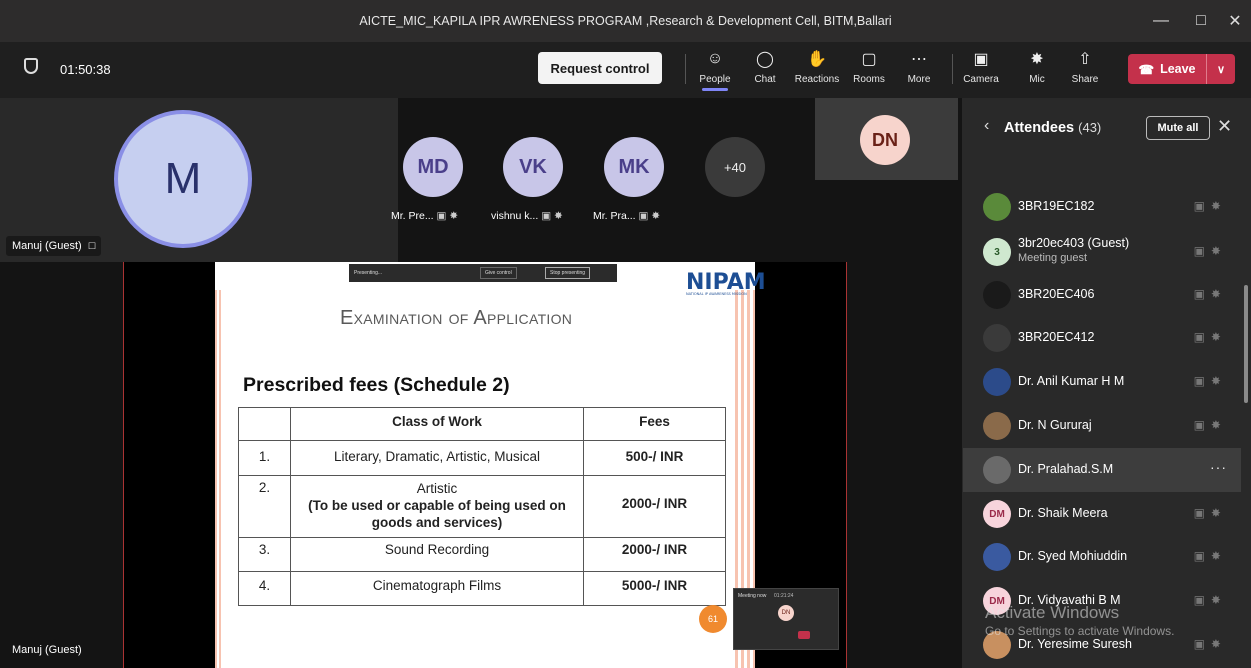 The image size is (1251, 668). What do you see at coordinates (1053, 128) in the screenshot?
I see `attendees-title: Attendees (43)` at bounding box center [1053, 128].